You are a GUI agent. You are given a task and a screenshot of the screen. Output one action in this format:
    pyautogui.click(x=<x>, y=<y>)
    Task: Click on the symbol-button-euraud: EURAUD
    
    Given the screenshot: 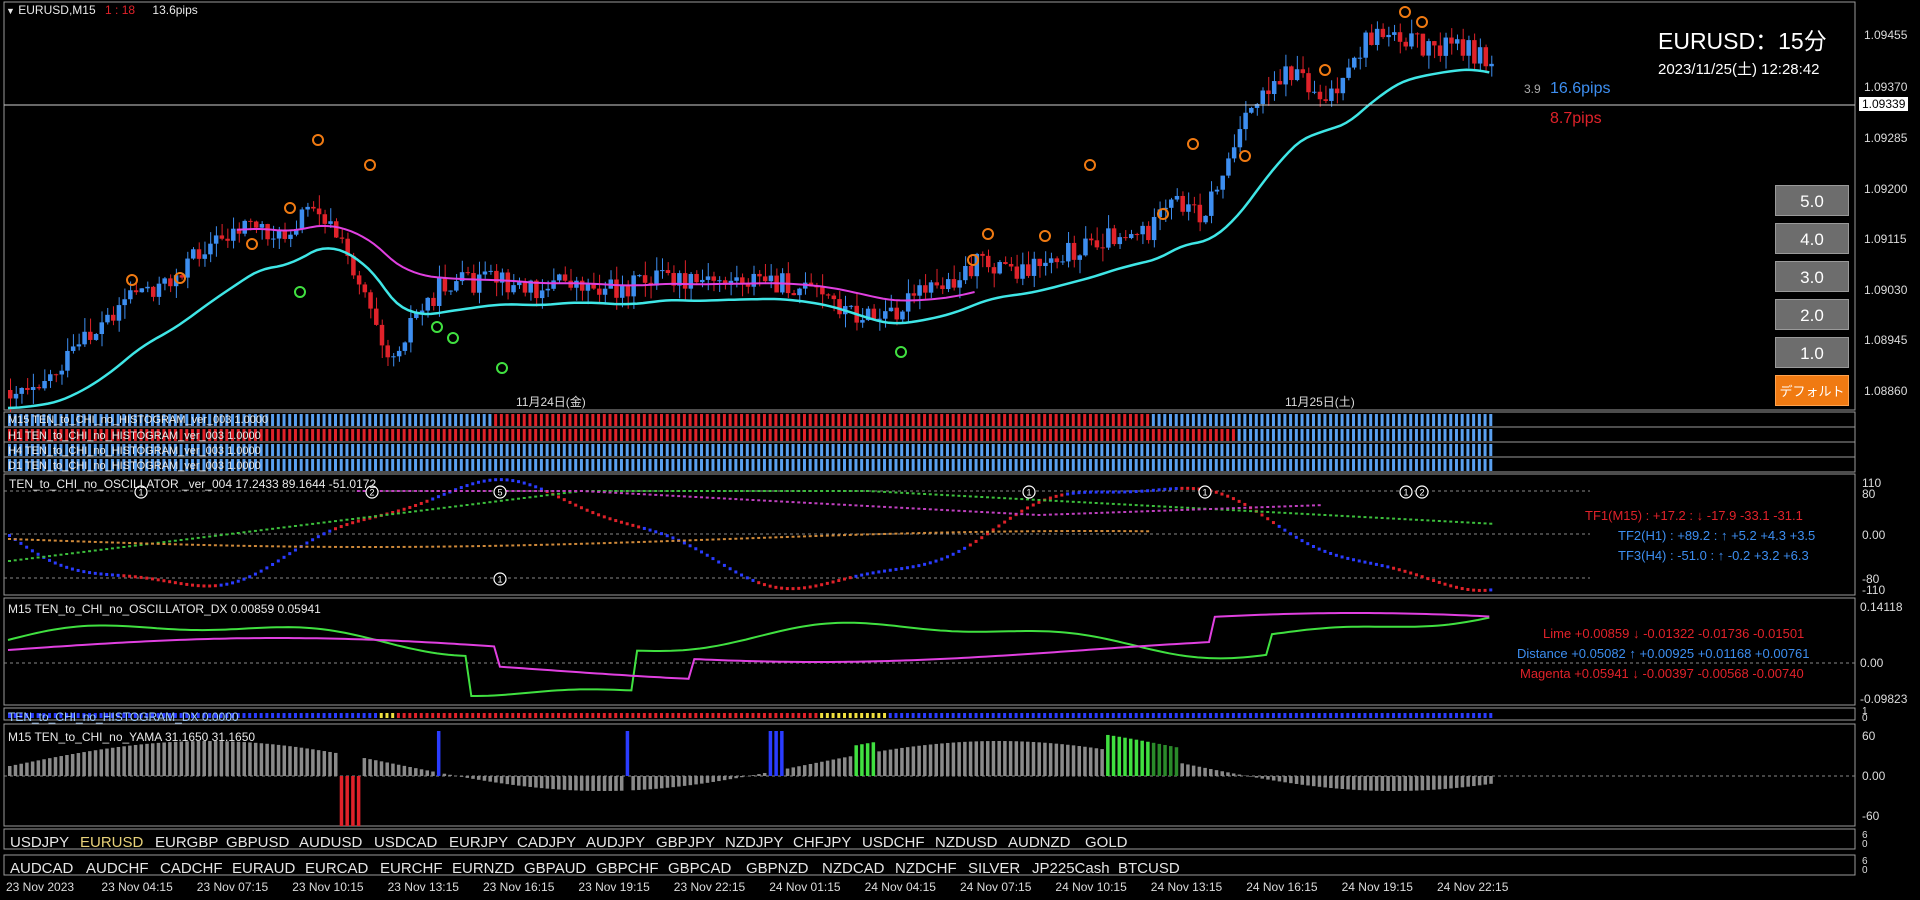 What is the action you would take?
    pyautogui.click(x=263, y=868)
    